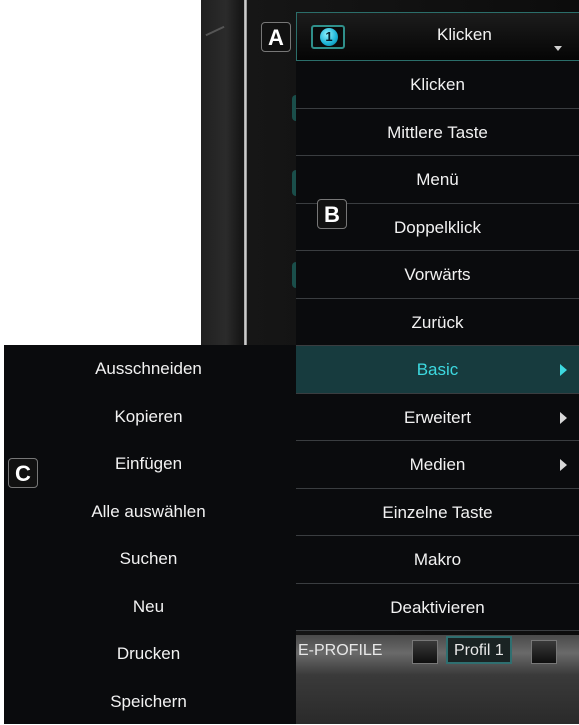 This screenshot has height=725, width=579. I want to click on button-number: 1, so click(329, 37).